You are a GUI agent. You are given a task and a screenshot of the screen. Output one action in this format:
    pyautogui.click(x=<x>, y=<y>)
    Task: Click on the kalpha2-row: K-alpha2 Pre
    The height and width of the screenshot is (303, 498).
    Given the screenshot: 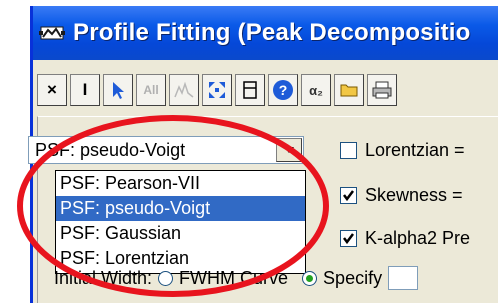 What is the action you would take?
    pyautogui.click(x=405, y=238)
    